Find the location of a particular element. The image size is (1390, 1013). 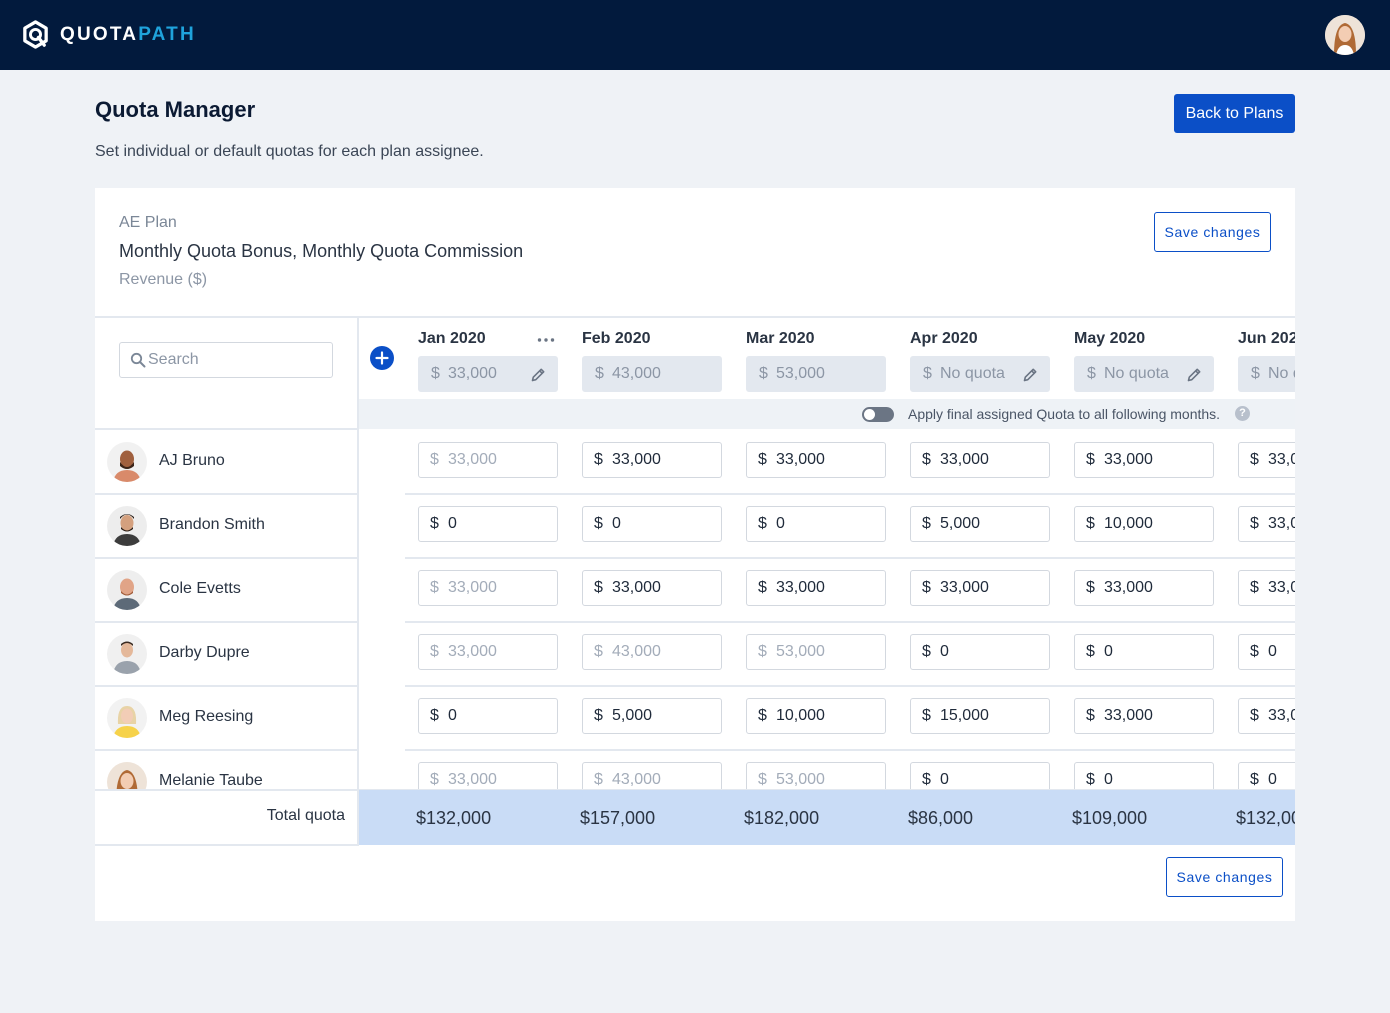

month-header-may-2020: May 2020 is located at coordinates (1110, 338).